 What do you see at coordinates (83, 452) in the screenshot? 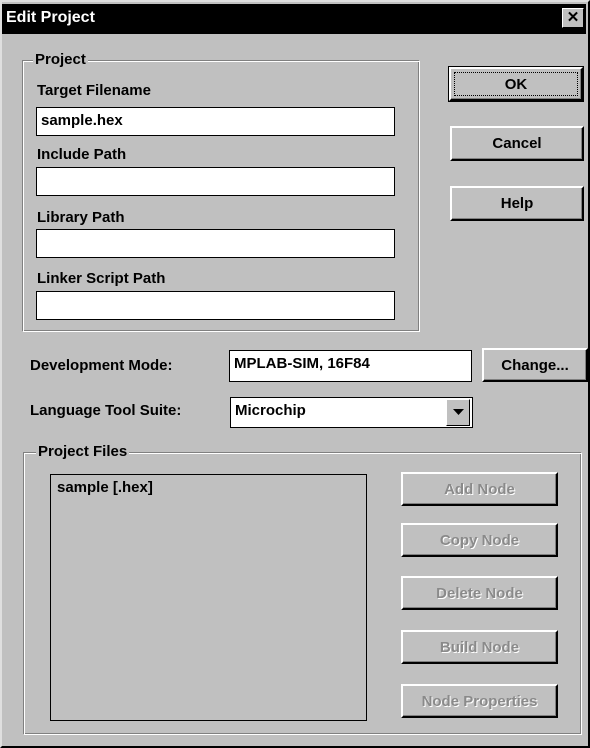
I see `project-files-group-legend: Project Files` at bounding box center [83, 452].